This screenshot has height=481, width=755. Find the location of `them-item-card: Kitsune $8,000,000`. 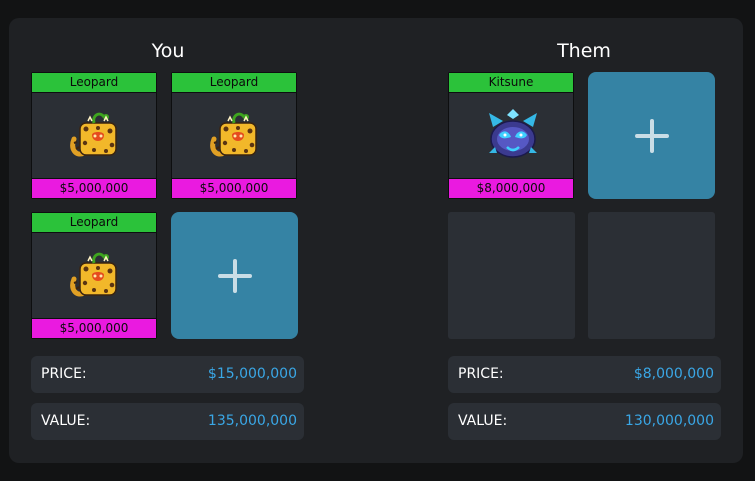

them-item-card: Kitsune $8,000,000 is located at coordinates (511, 135).